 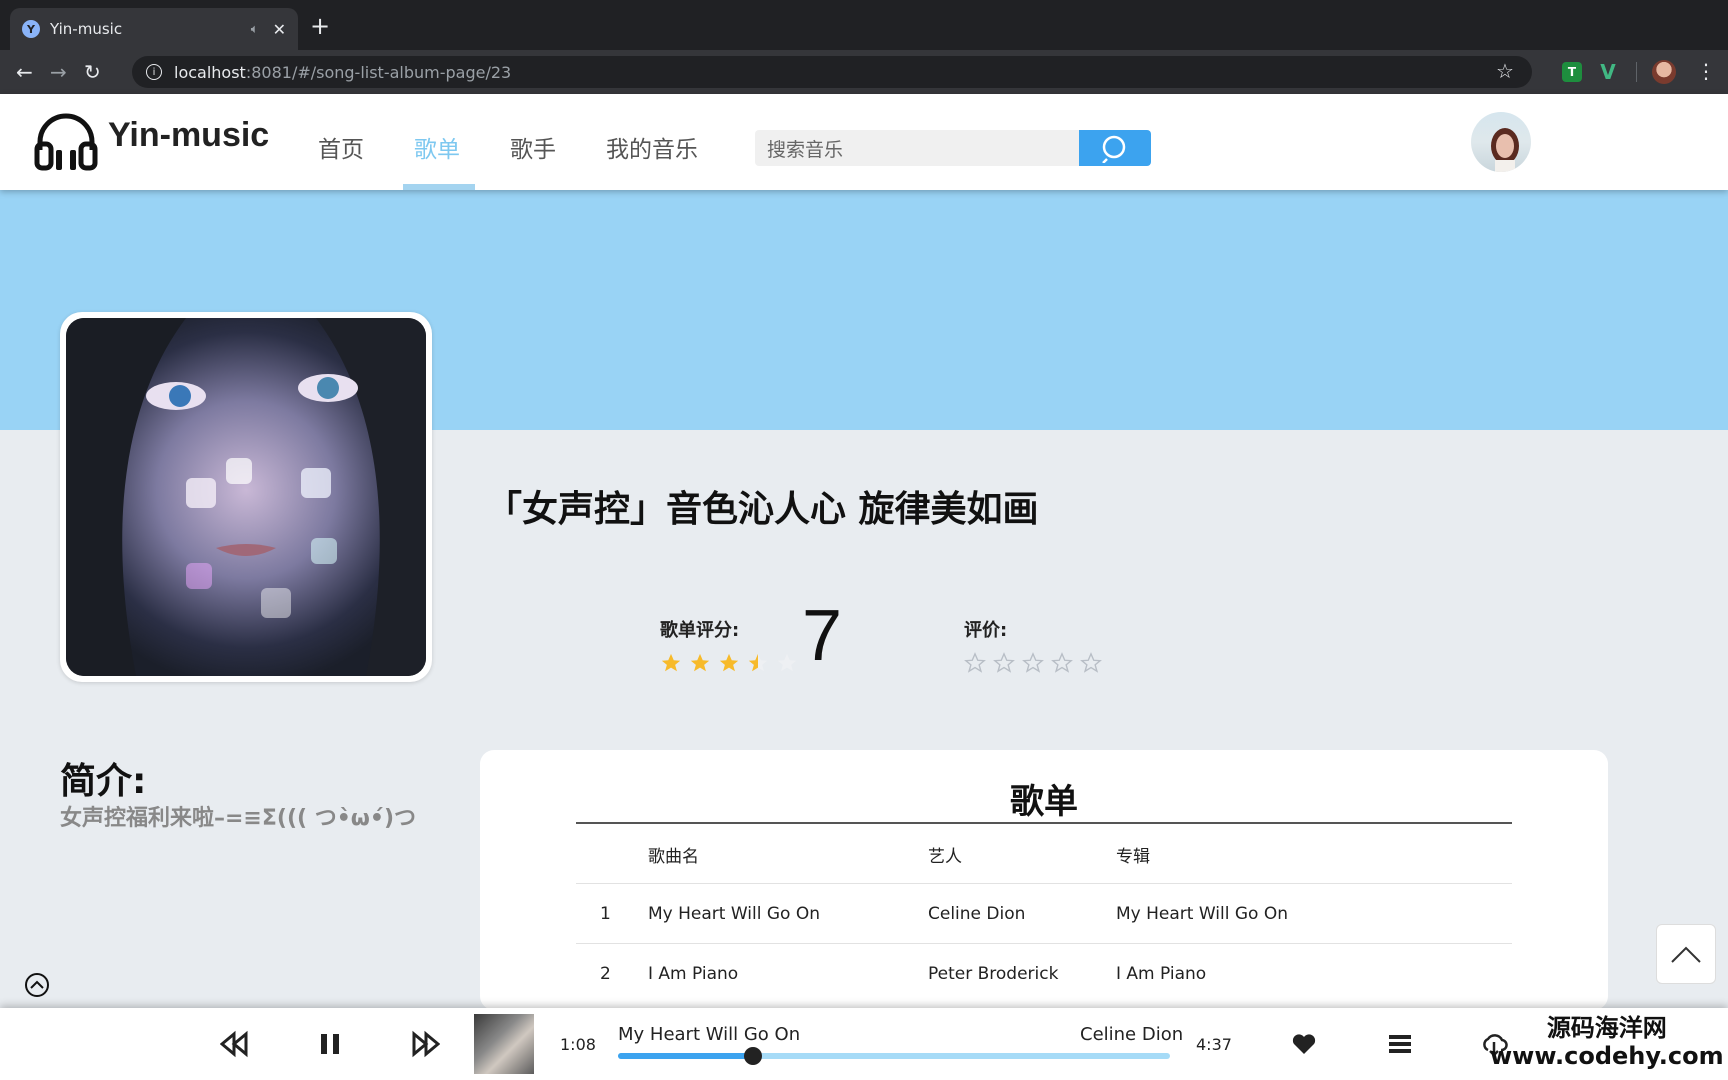 I want to click on previous-track-icon, so click(x=234, y=1044).